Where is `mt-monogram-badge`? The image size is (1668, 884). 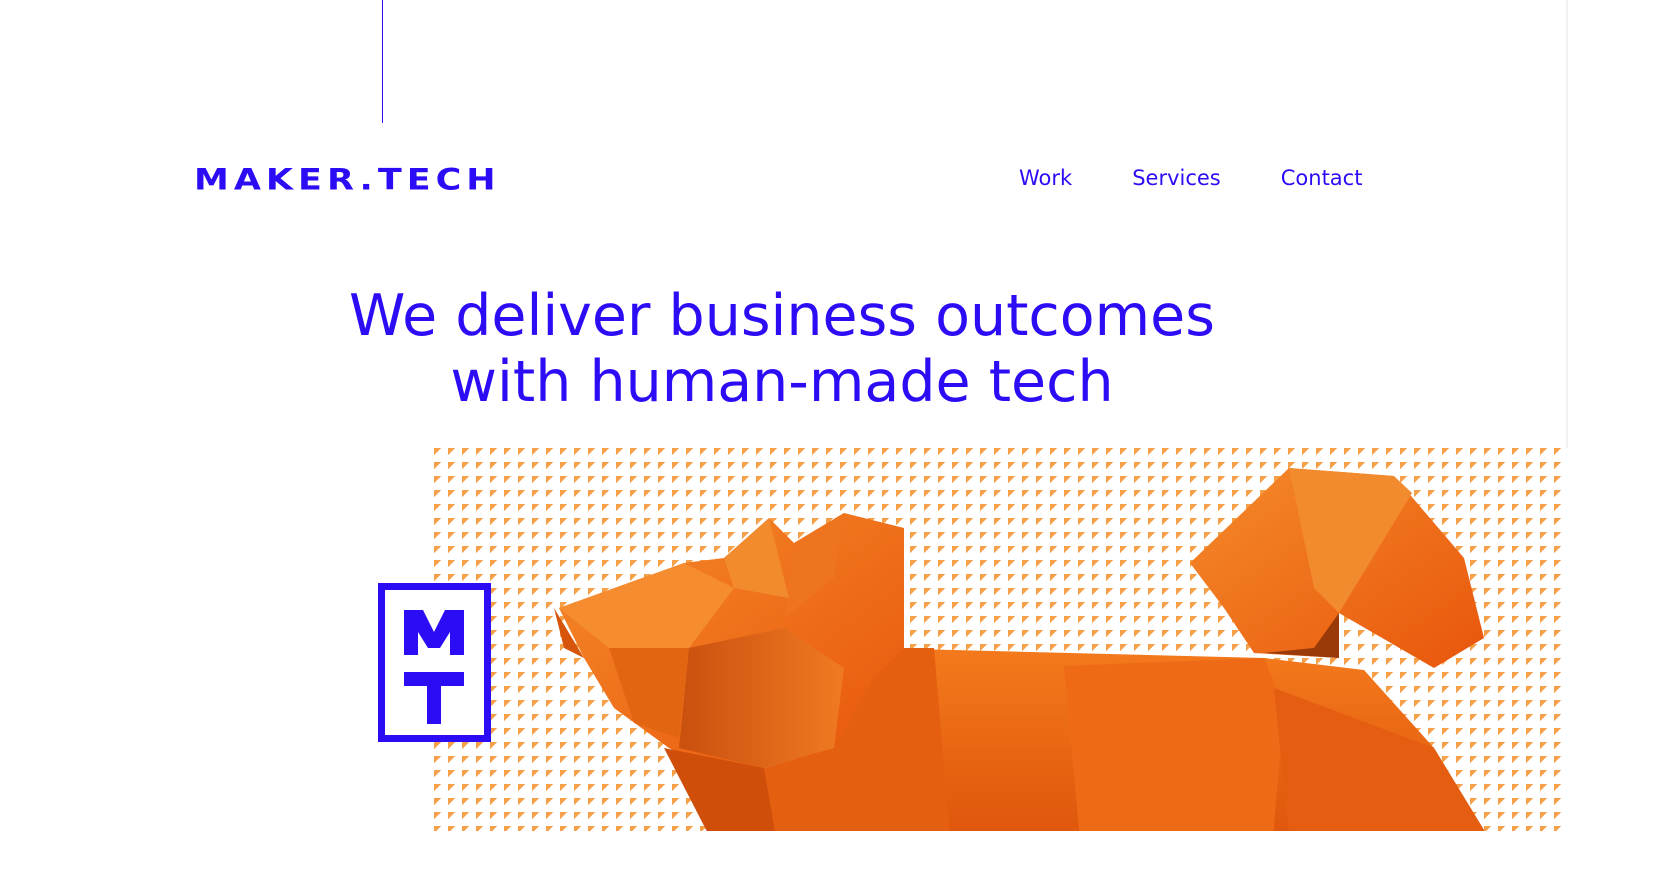 mt-monogram-badge is located at coordinates (434, 662).